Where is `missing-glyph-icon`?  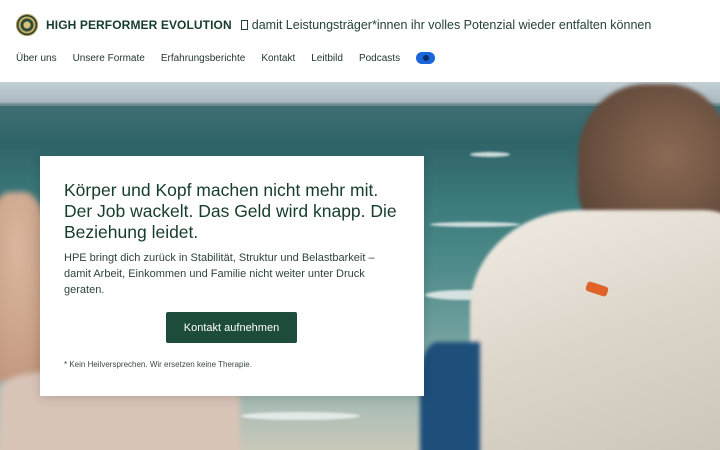 missing-glyph-icon is located at coordinates (244, 25).